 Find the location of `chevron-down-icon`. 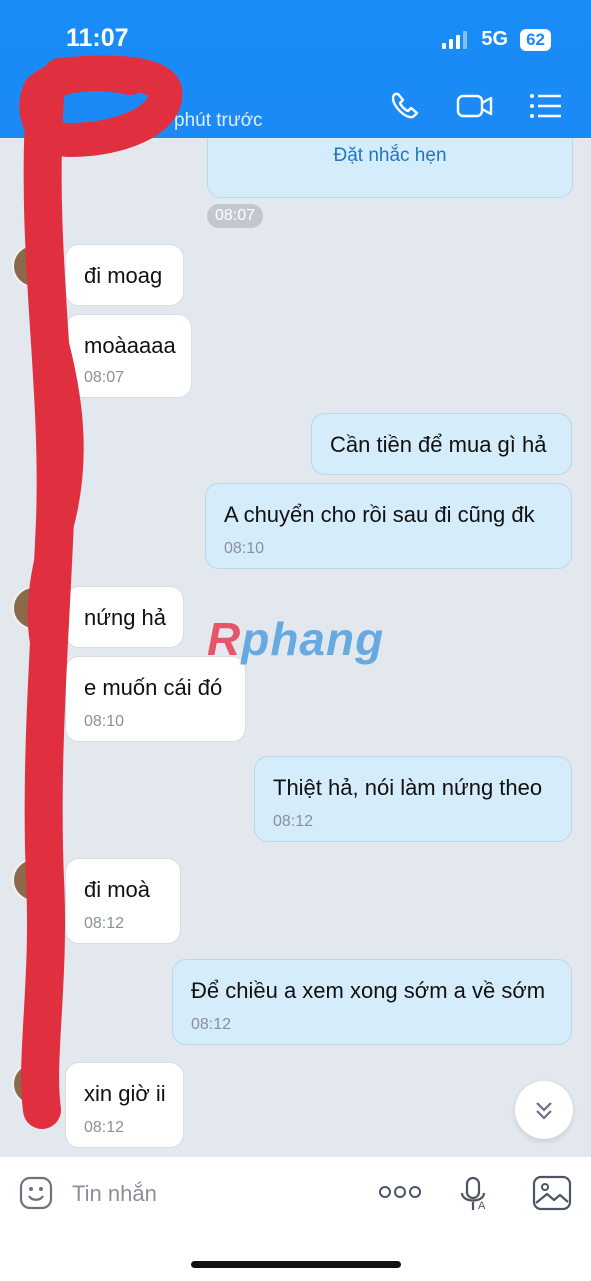

chevron-down-icon is located at coordinates (544, 1111).